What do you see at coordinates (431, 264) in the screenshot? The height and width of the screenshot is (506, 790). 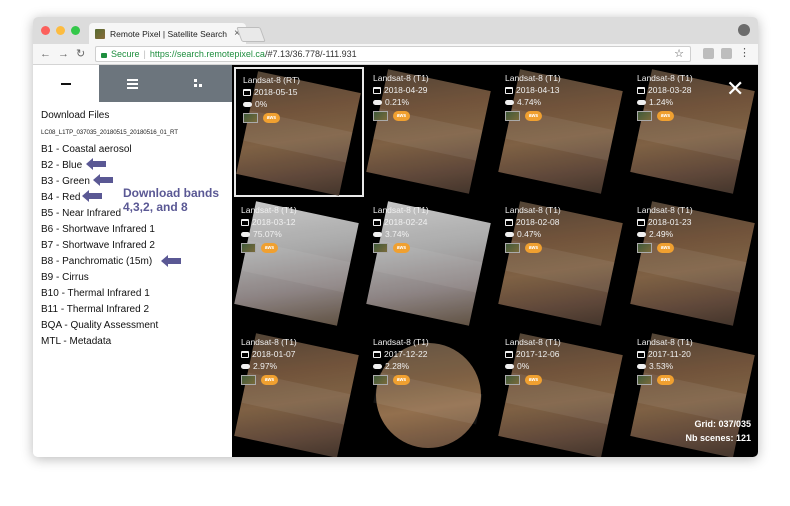 I see `scene-card: Landsat-8 (T1) 2018-02-24 3.74% aws` at bounding box center [431, 264].